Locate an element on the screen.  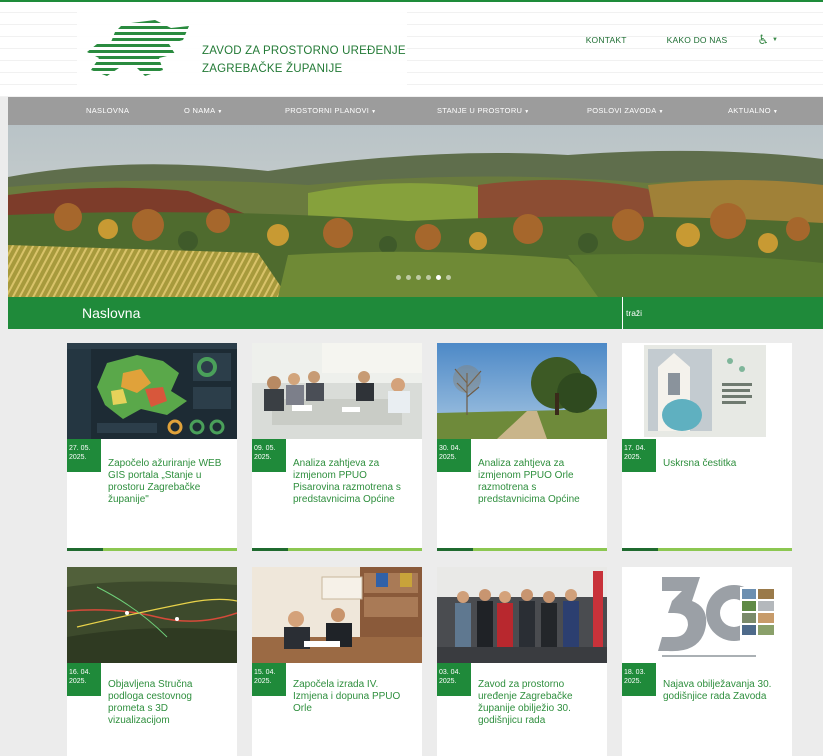
webgis-map-image is located at coordinates (152, 391).